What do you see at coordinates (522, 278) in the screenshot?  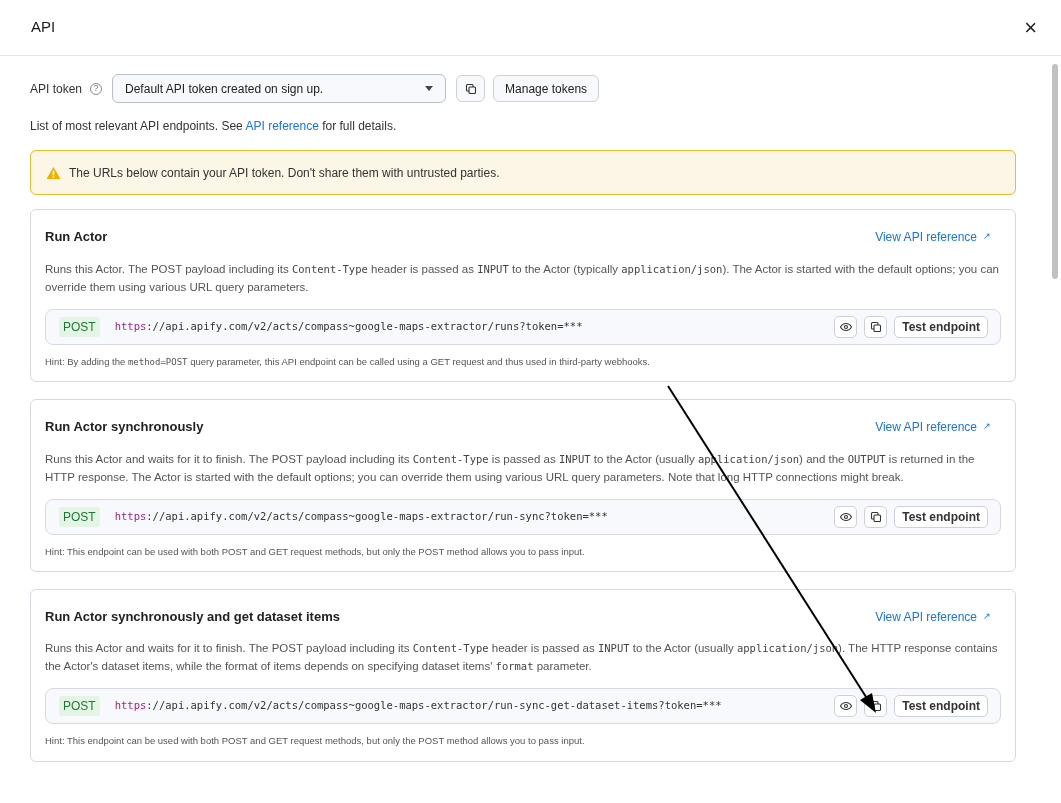 I see `endpoint-description: Runs this Actor. The POST payload including its Content-Type header is passed as INPUT to the Actor (typically application/json). The Actor is started with the default options; you can override them using various URL query parameters.` at bounding box center [522, 278].